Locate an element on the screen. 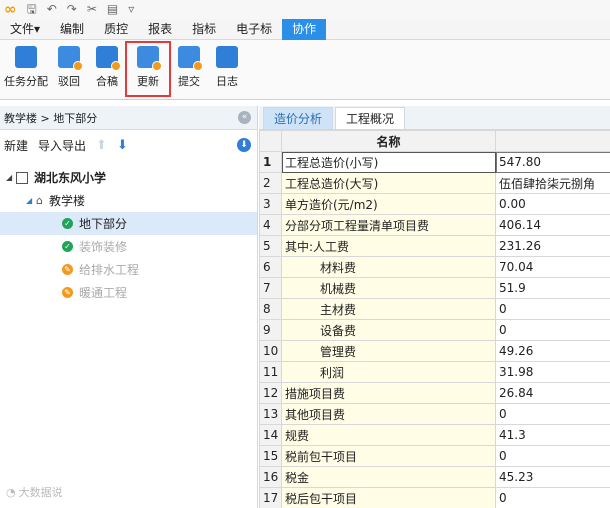  tree-node-building: ◢ ⌂ 教学楼 is located at coordinates (128, 200).